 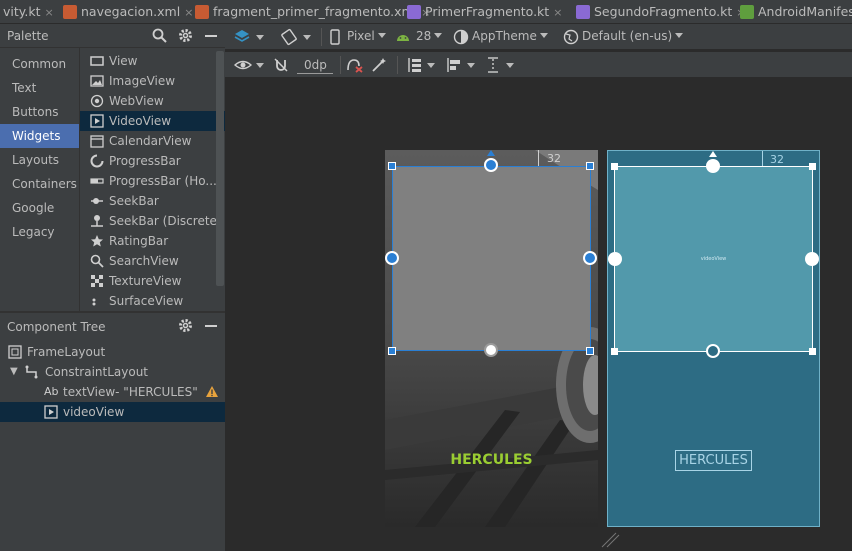 I want to click on widget-progressbar: ProgressBar, so click(x=152, y=161).